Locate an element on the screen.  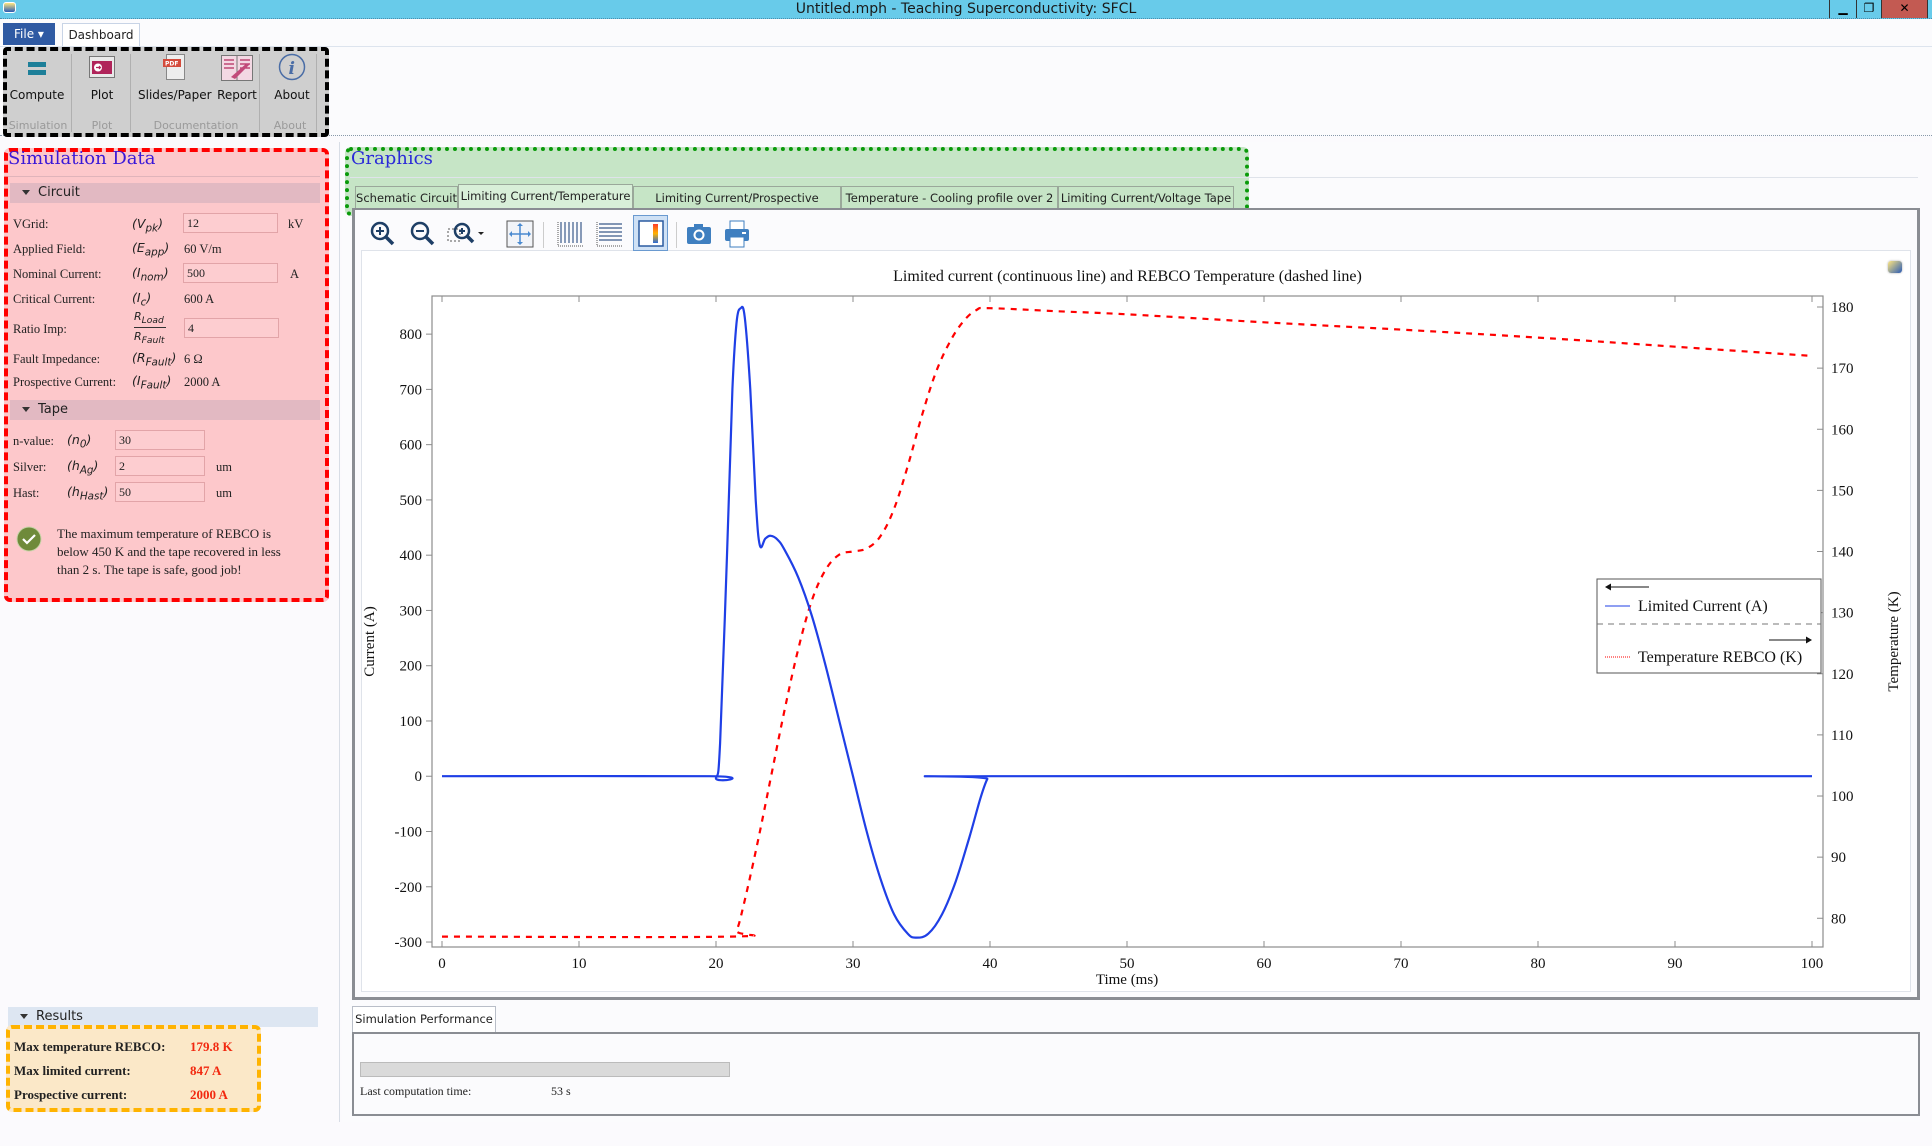
applied-field-value: 60 V/m is located at coordinates (203, 249).